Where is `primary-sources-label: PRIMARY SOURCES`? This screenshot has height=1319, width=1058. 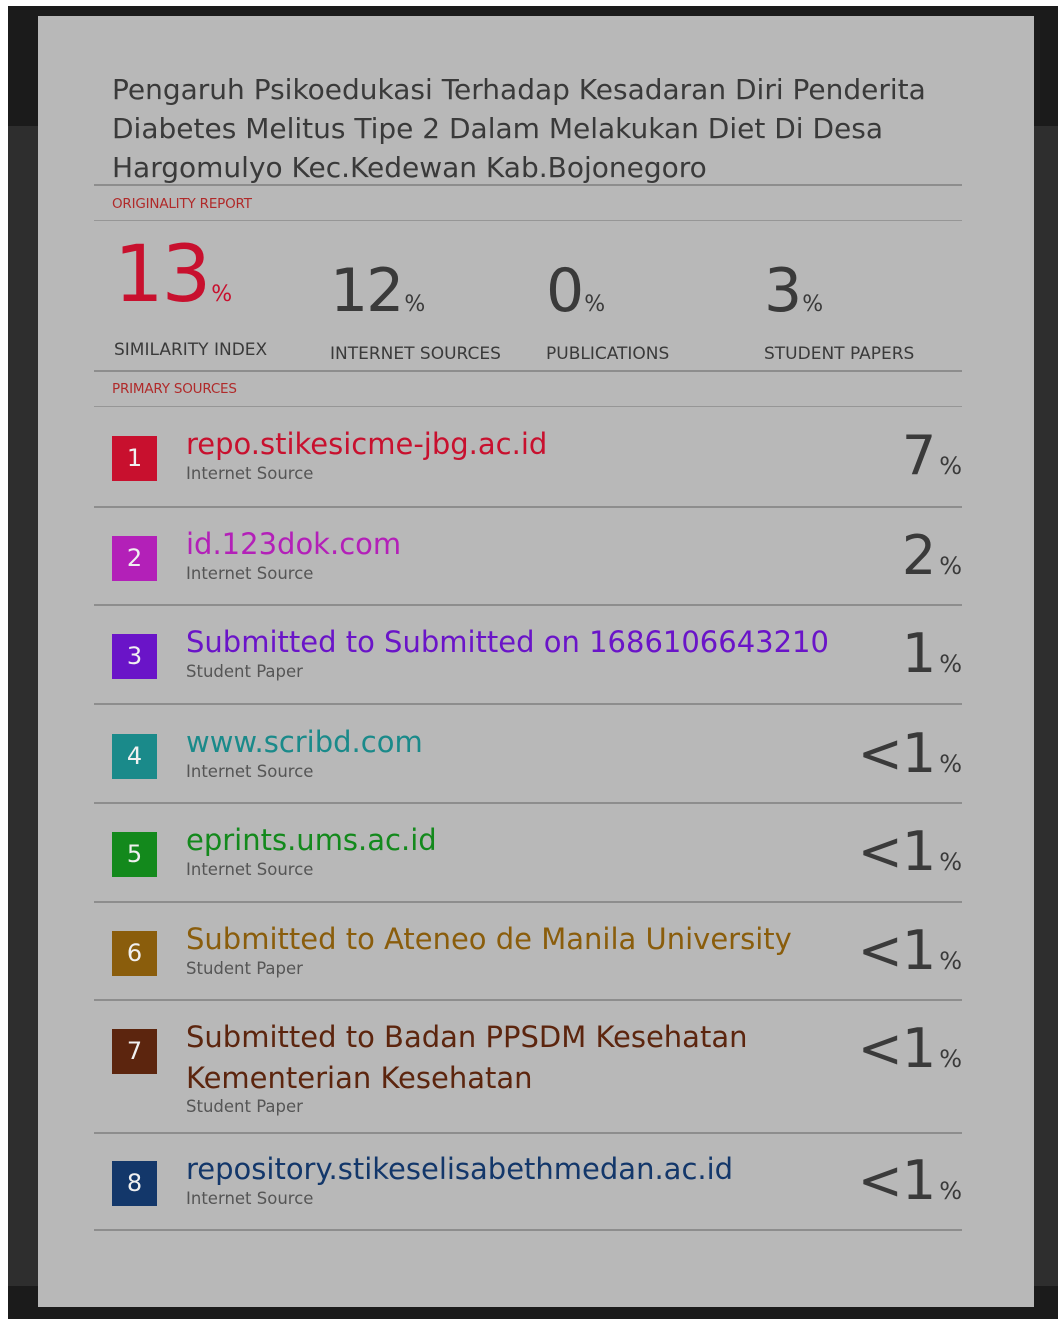
primary-sources-label: PRIMARY SOURCES is located at coordinates (174, 389).